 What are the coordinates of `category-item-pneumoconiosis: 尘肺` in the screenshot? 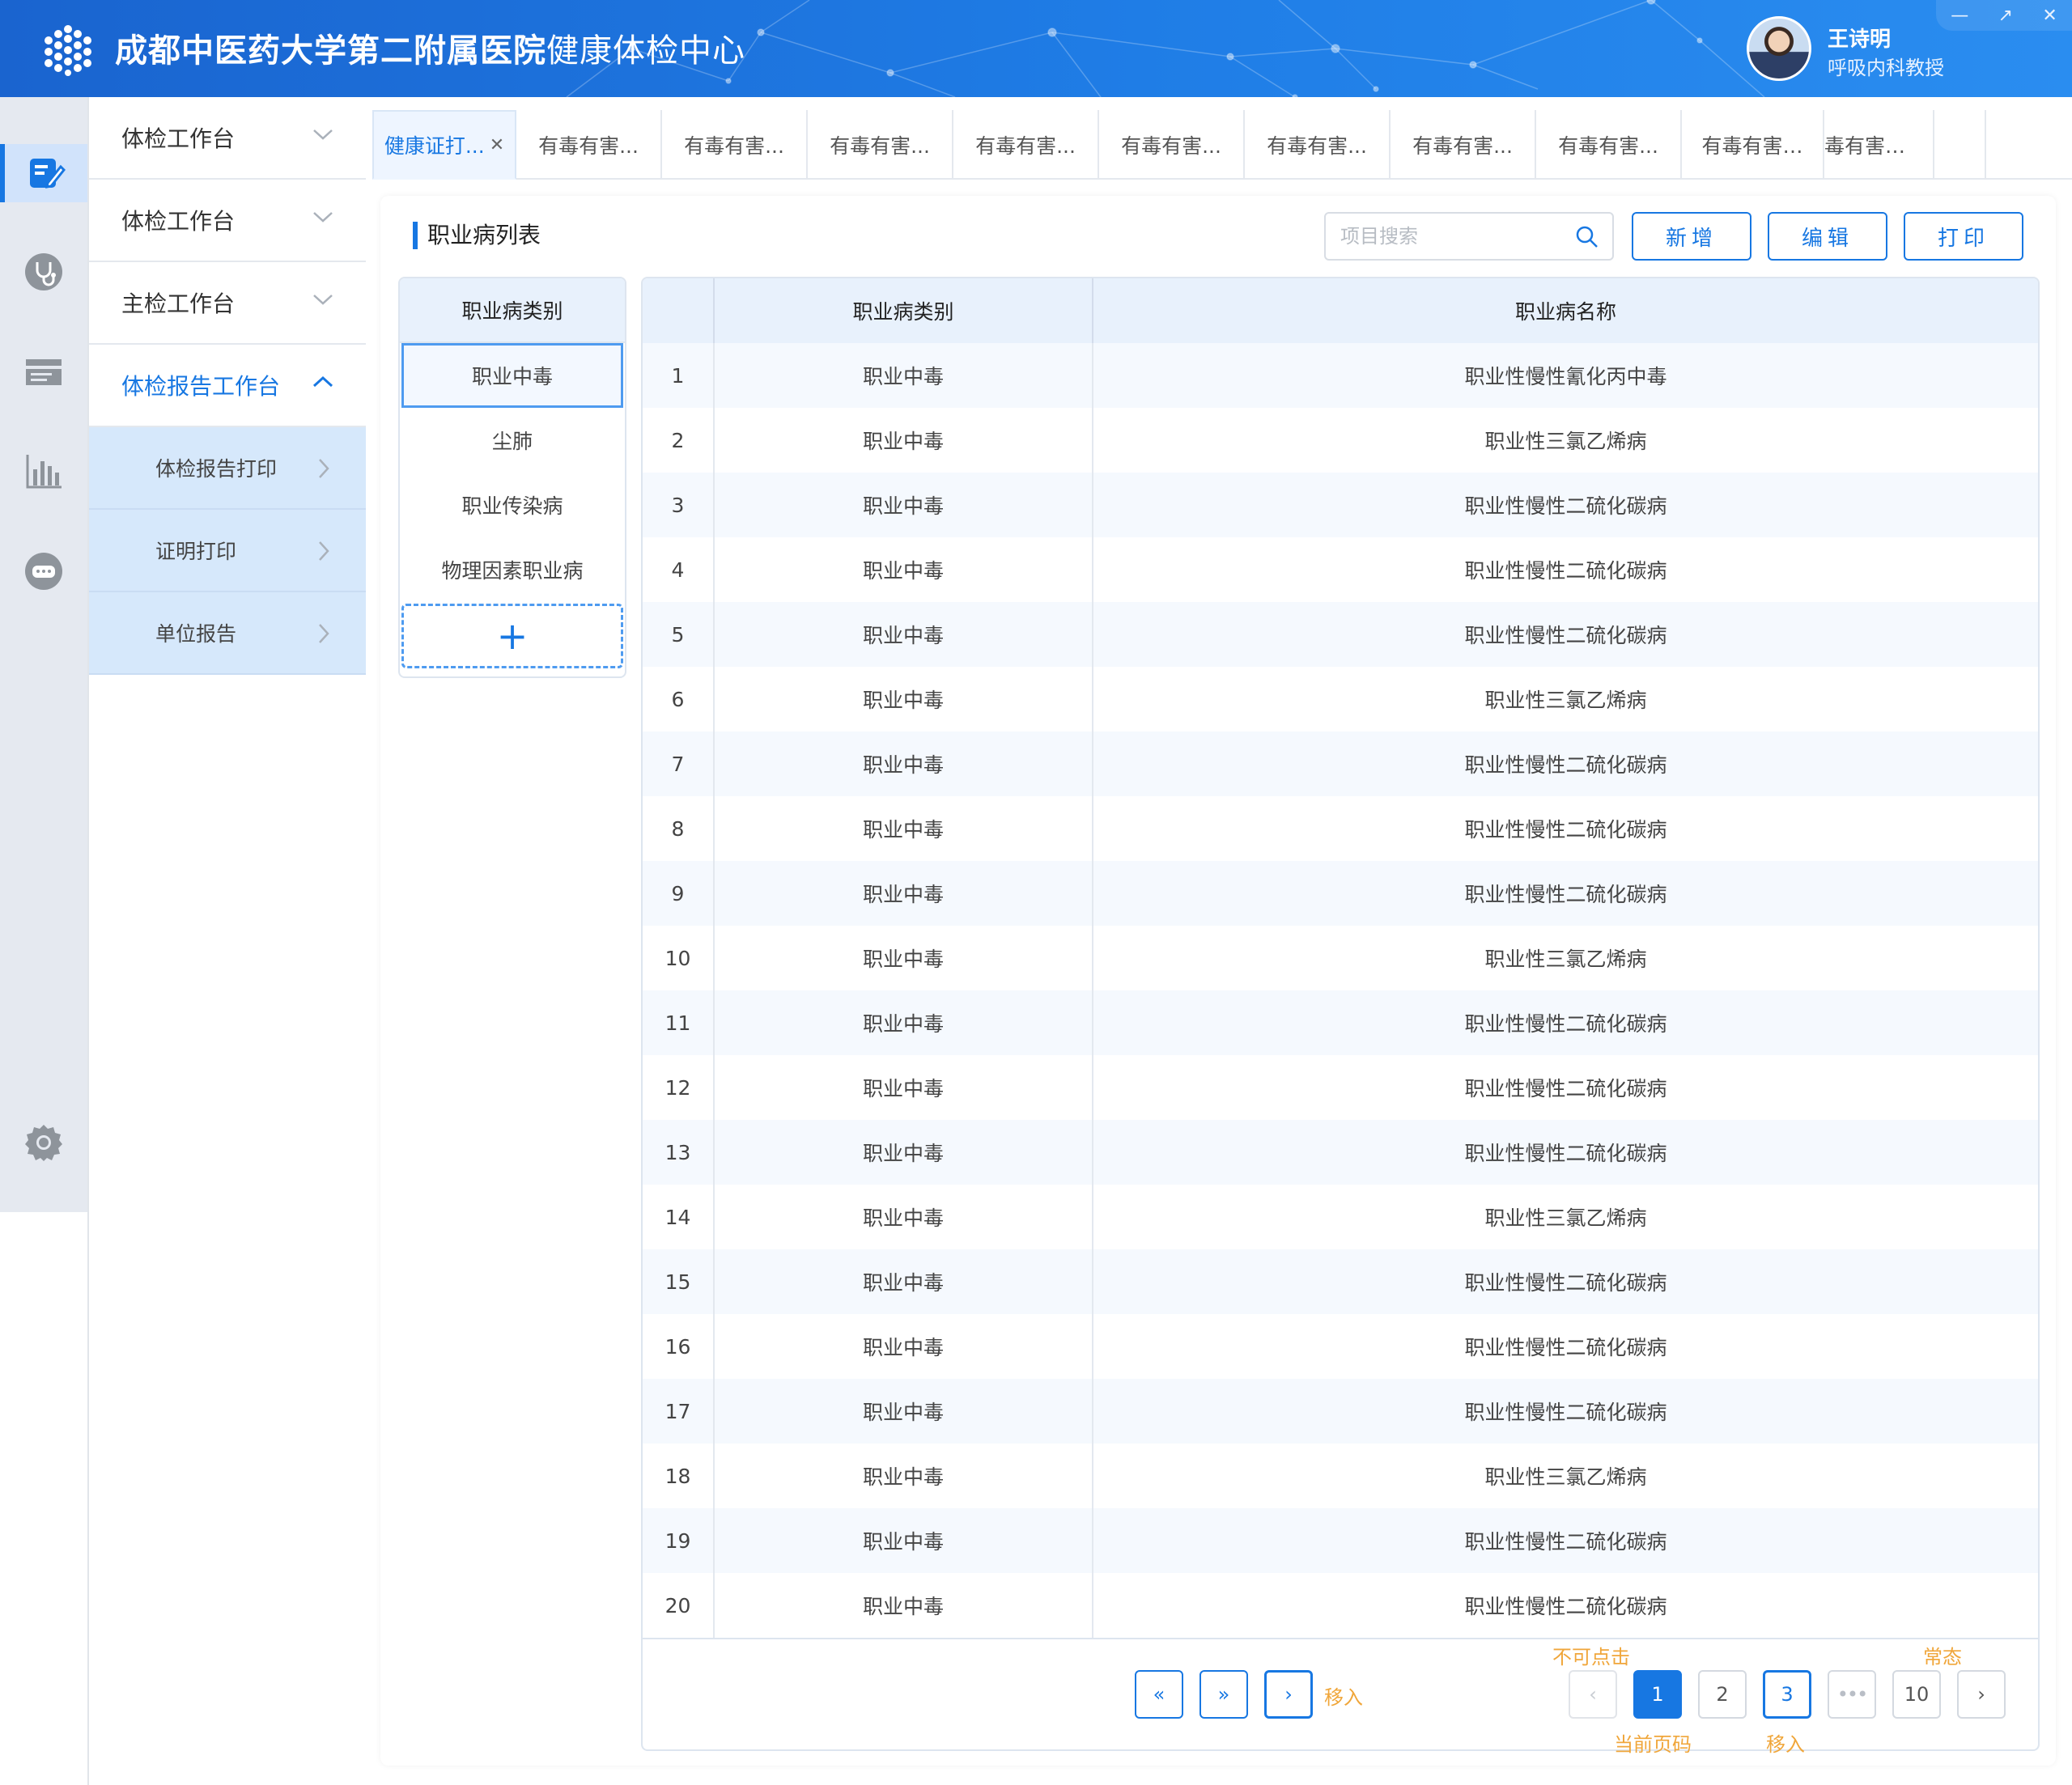 It's located at (512, 440).